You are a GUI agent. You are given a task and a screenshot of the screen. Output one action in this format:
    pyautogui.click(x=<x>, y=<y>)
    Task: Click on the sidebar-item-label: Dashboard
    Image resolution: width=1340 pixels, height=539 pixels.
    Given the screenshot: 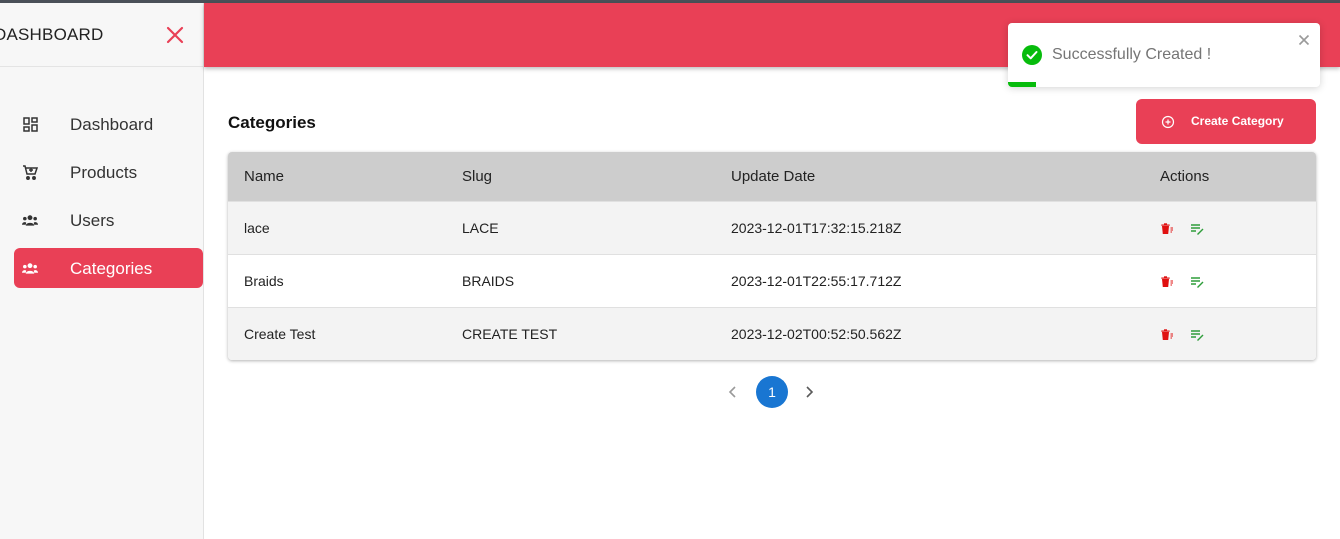 What is the action you would take?
    pyautogui.click(x=112, y=124)
    